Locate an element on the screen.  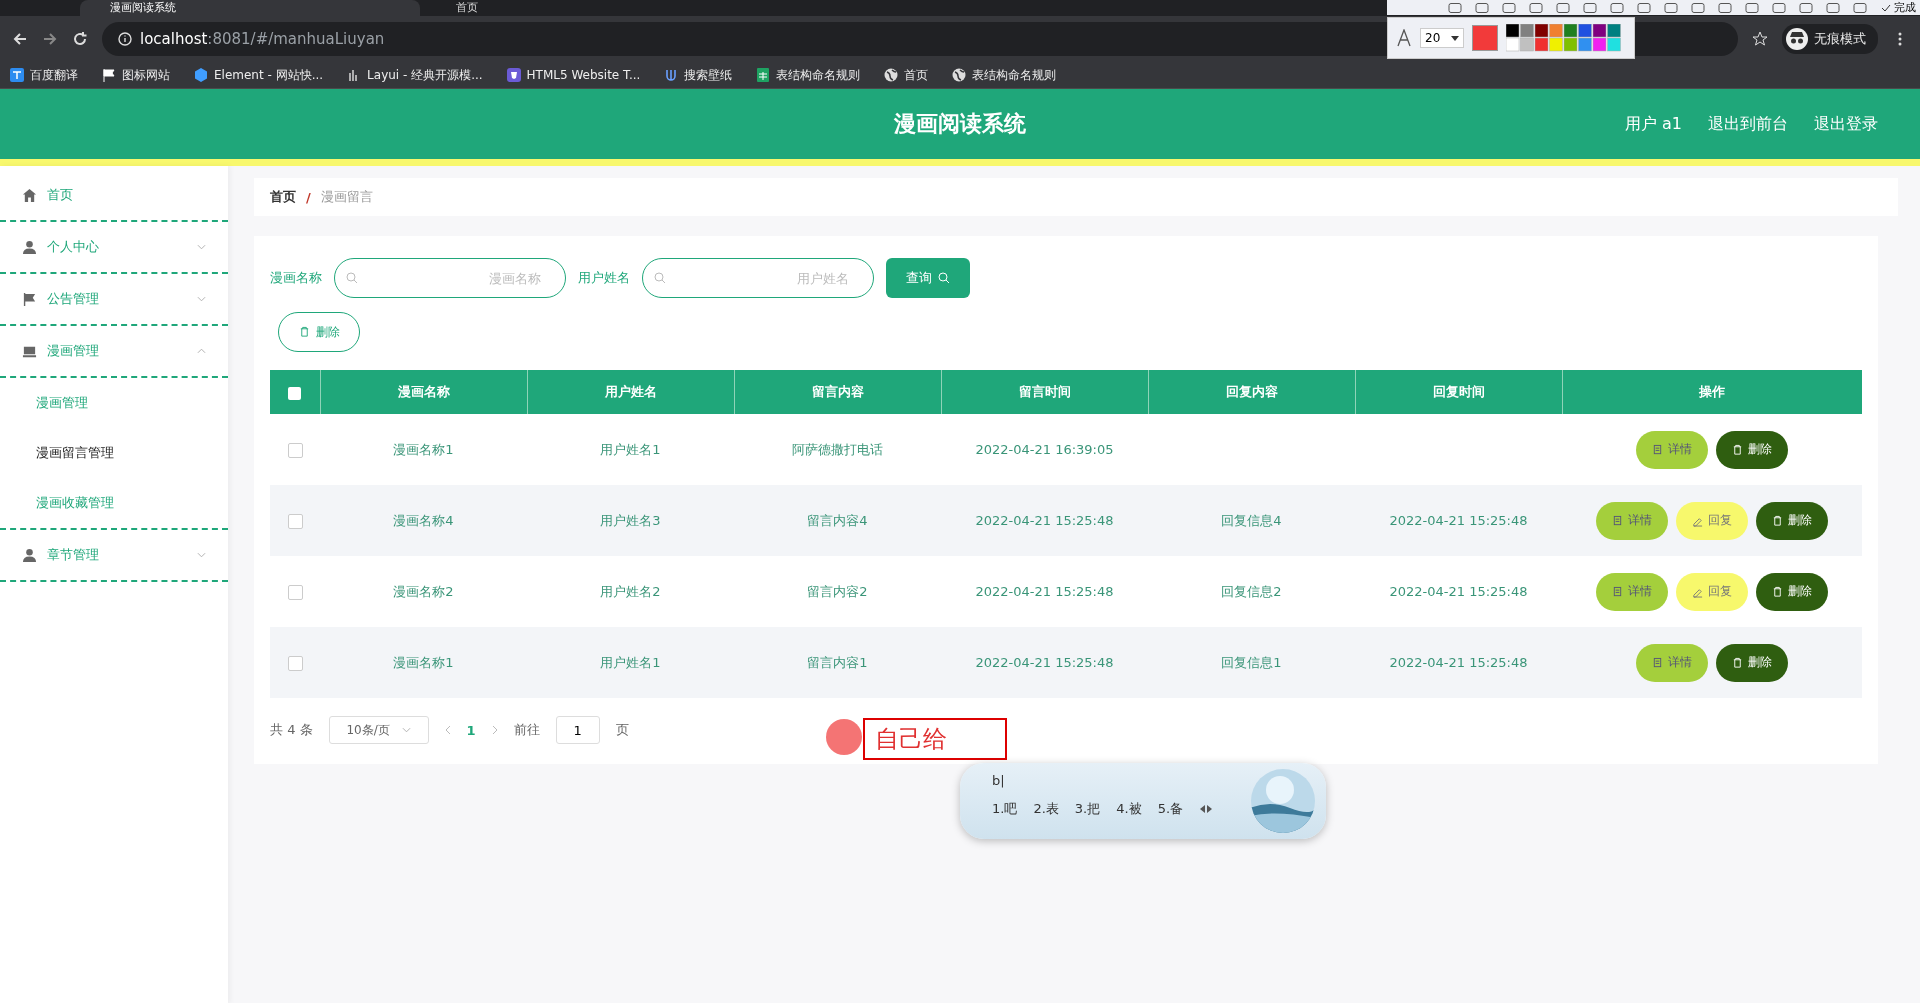
page-unit: 页 is located at coordinates (622, 730).